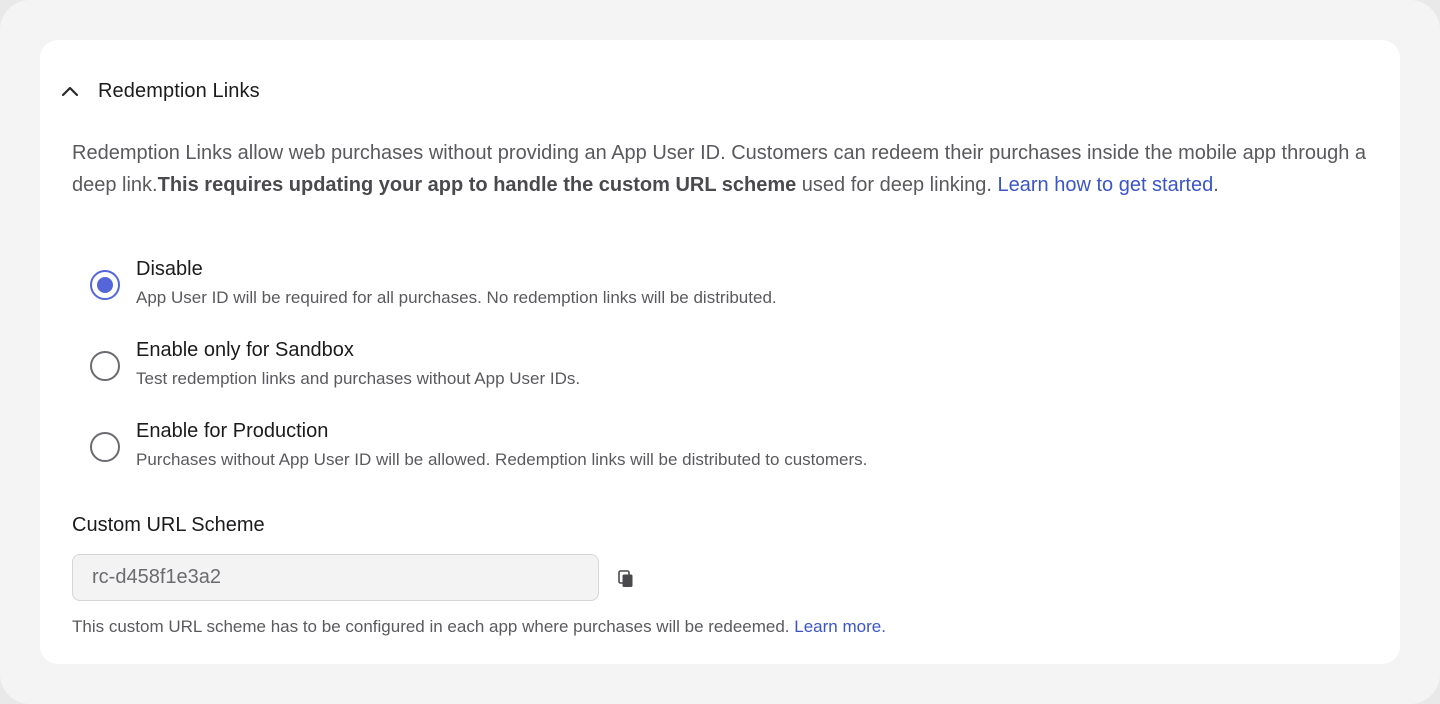 The image size is (1440, 704). I want to click on chevron-up-icon, so click(70, 91).